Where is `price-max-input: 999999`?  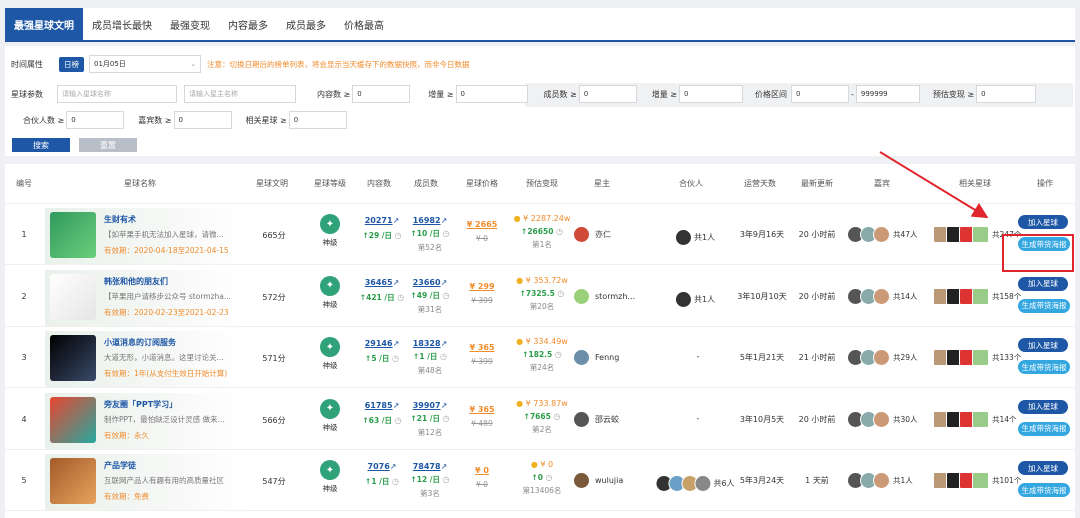
price-max-input: 999999 is located at coordinates (887, 94).